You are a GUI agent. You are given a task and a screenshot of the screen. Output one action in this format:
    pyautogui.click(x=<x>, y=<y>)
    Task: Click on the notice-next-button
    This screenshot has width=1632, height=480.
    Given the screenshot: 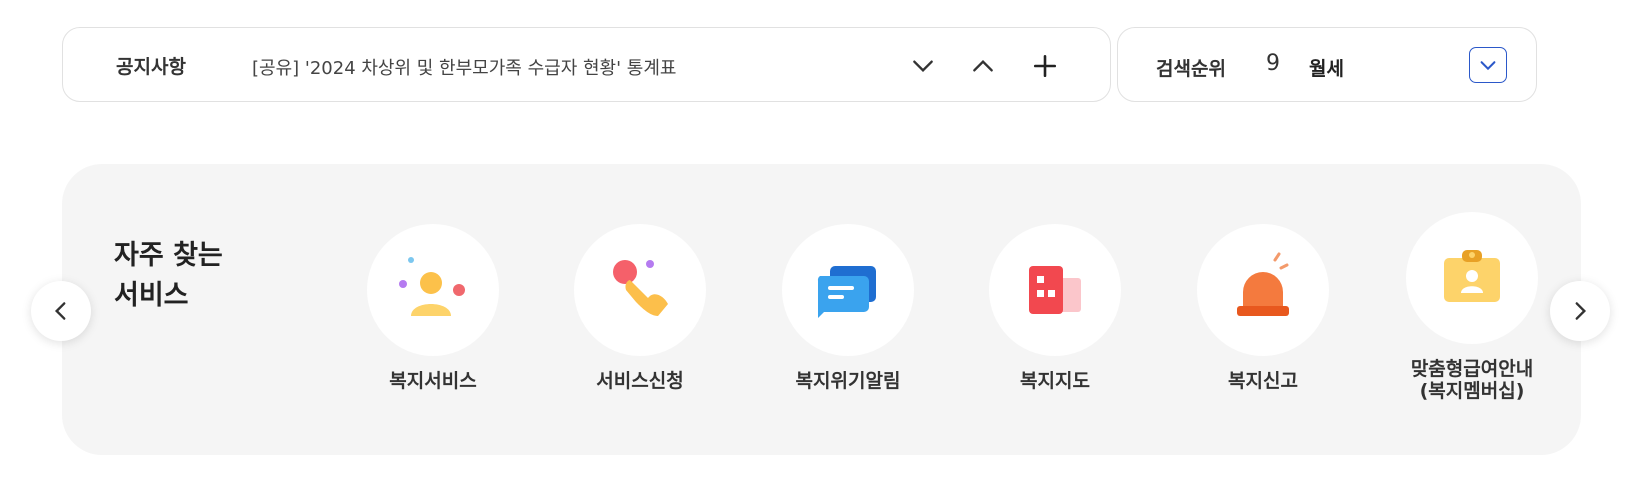 What is the action you would take?
    pyautogui.click(x=923, y=66)
    